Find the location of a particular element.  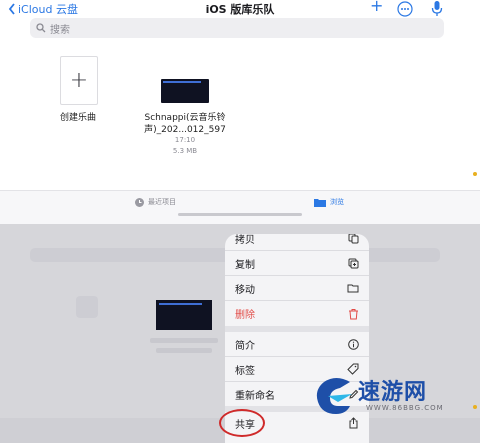

search-icon is located at coordinates (41, 28).